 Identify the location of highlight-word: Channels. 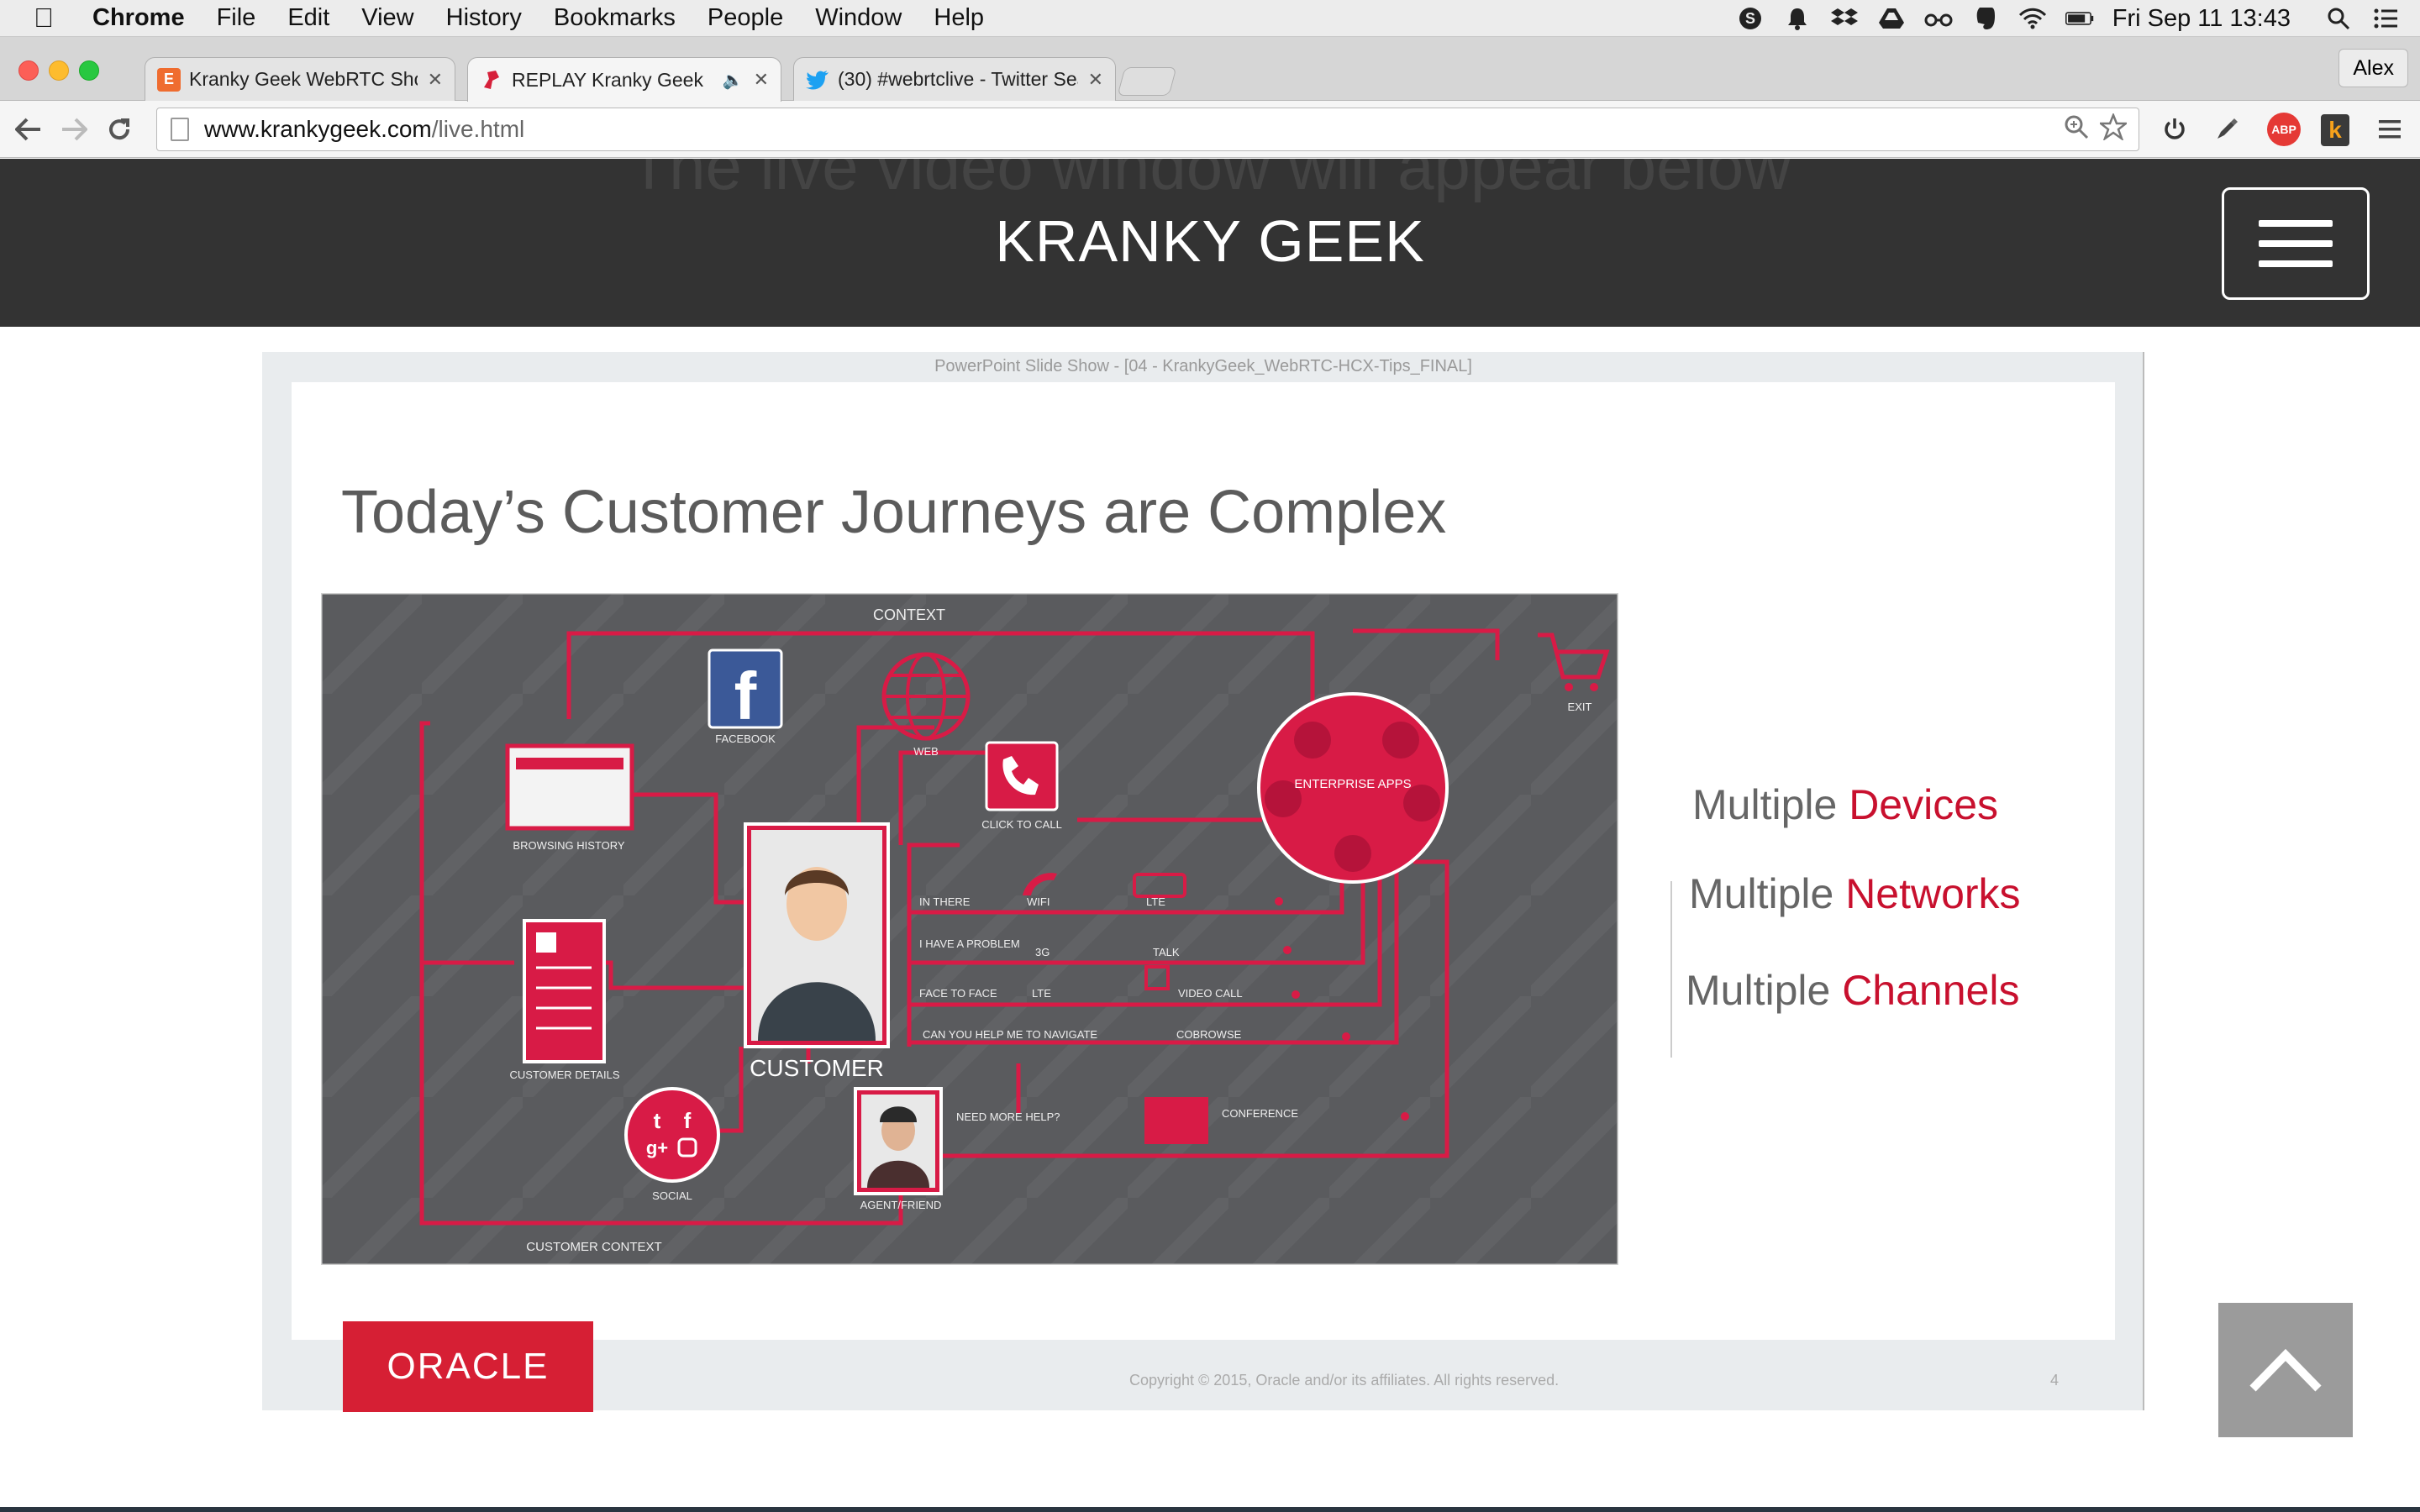
(1931, 990).